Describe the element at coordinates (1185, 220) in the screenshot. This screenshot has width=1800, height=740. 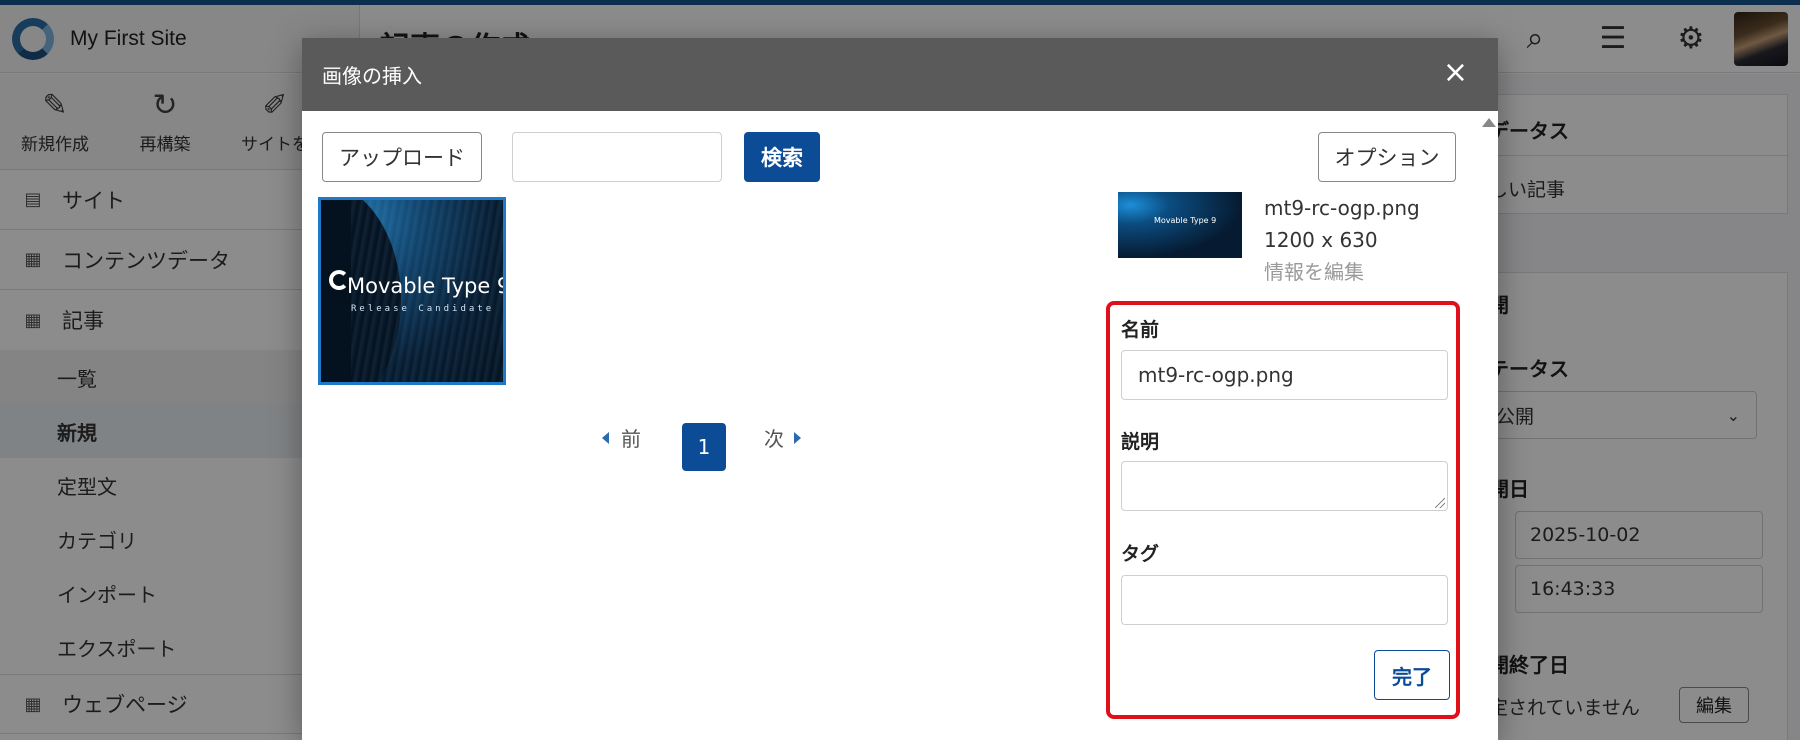
I see `selected-file-thumbnail-title: Movable Type 9` at that location.